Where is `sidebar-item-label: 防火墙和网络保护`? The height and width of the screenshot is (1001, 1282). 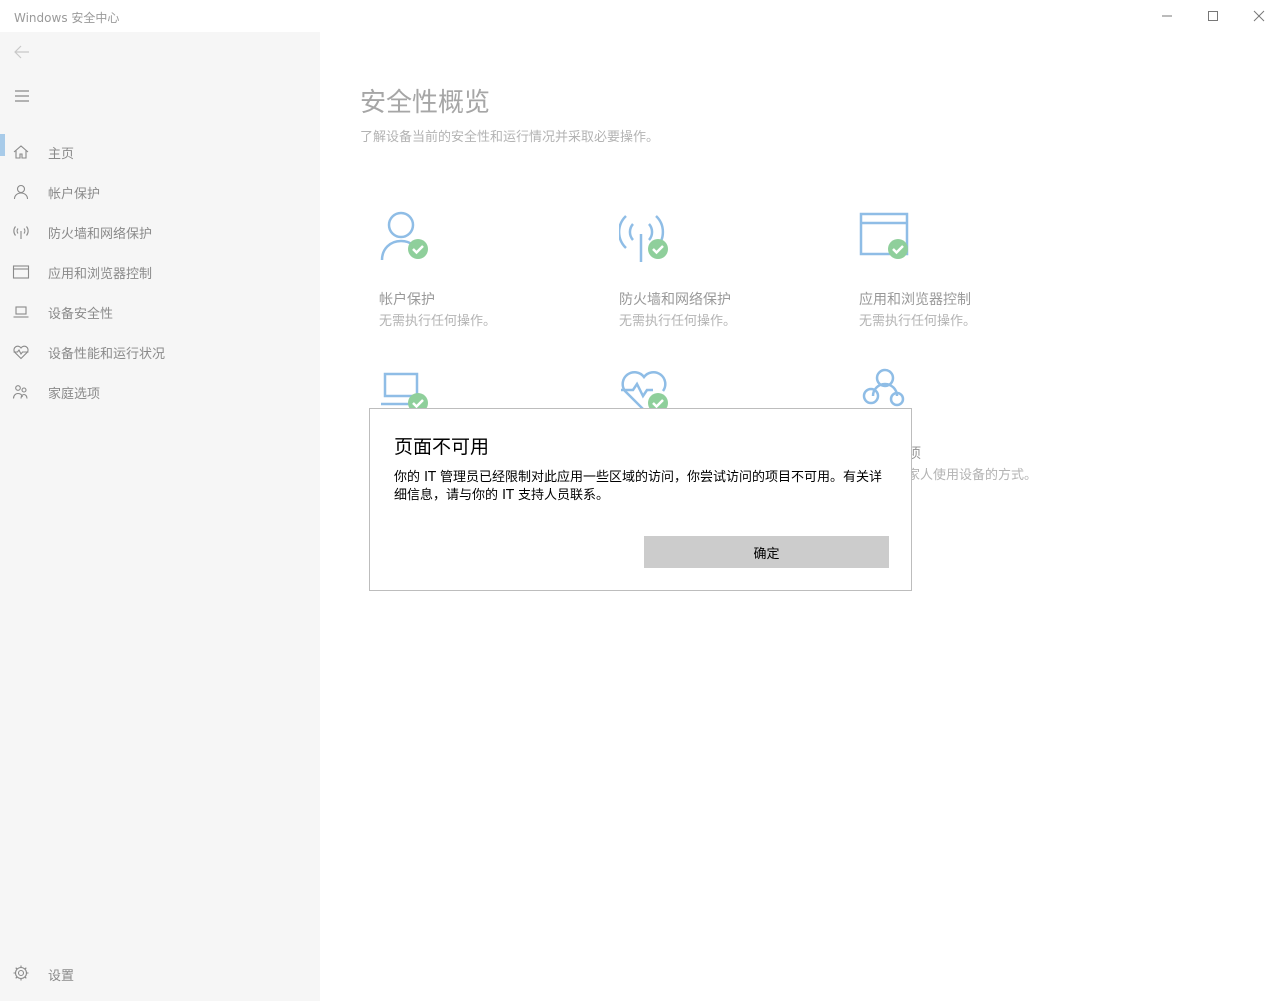 sidebar-item-label: 防火墙和网络保护 is located at coordinates (100, 234).